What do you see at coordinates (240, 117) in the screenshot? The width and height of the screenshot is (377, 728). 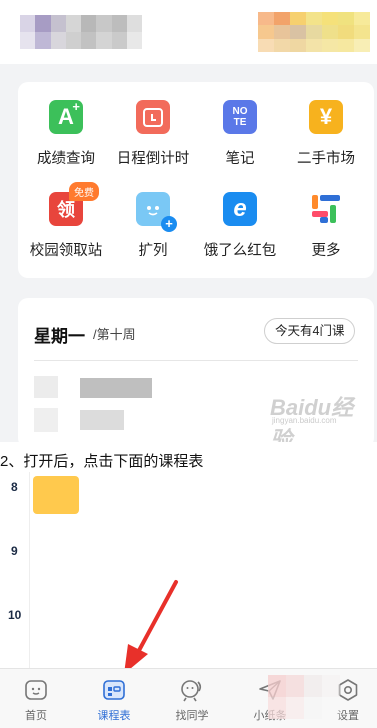 I see `note-icon: NOTE` at bounding box center [240, 117].